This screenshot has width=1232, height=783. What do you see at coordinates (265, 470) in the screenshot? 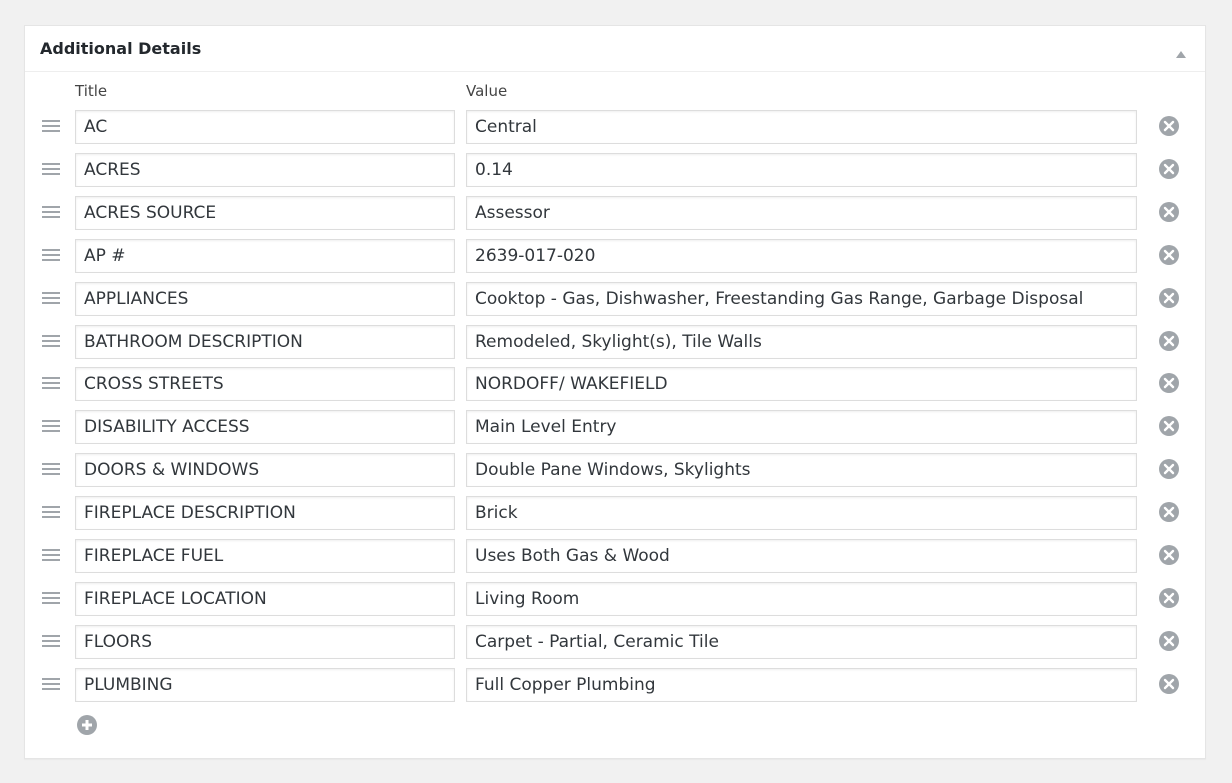
I see `detail-title-input: DOORS & WINDOWS` at bounding box center [265, 470].